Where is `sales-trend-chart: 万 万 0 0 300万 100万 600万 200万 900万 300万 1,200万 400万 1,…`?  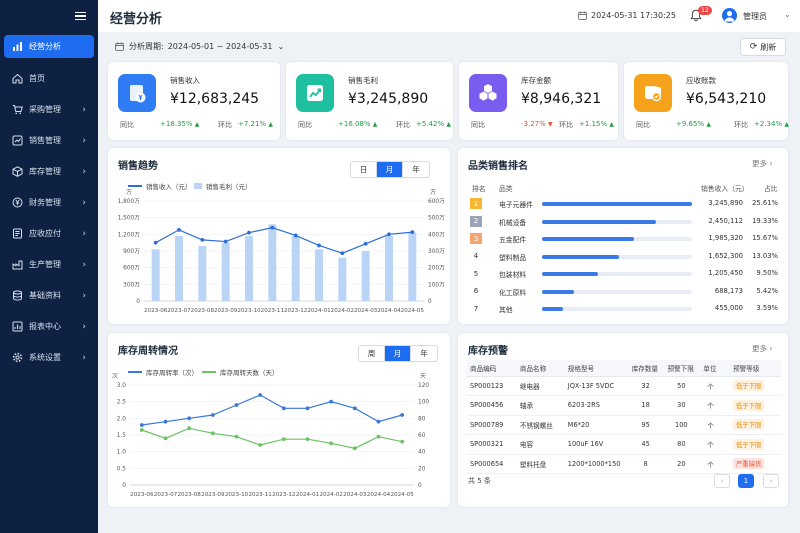 sales-trend-chart: 万 万 0 0 300万 100万 600万 200万 900万 300万 1,200万 400万 1,… is located at coordinates (281, 251).